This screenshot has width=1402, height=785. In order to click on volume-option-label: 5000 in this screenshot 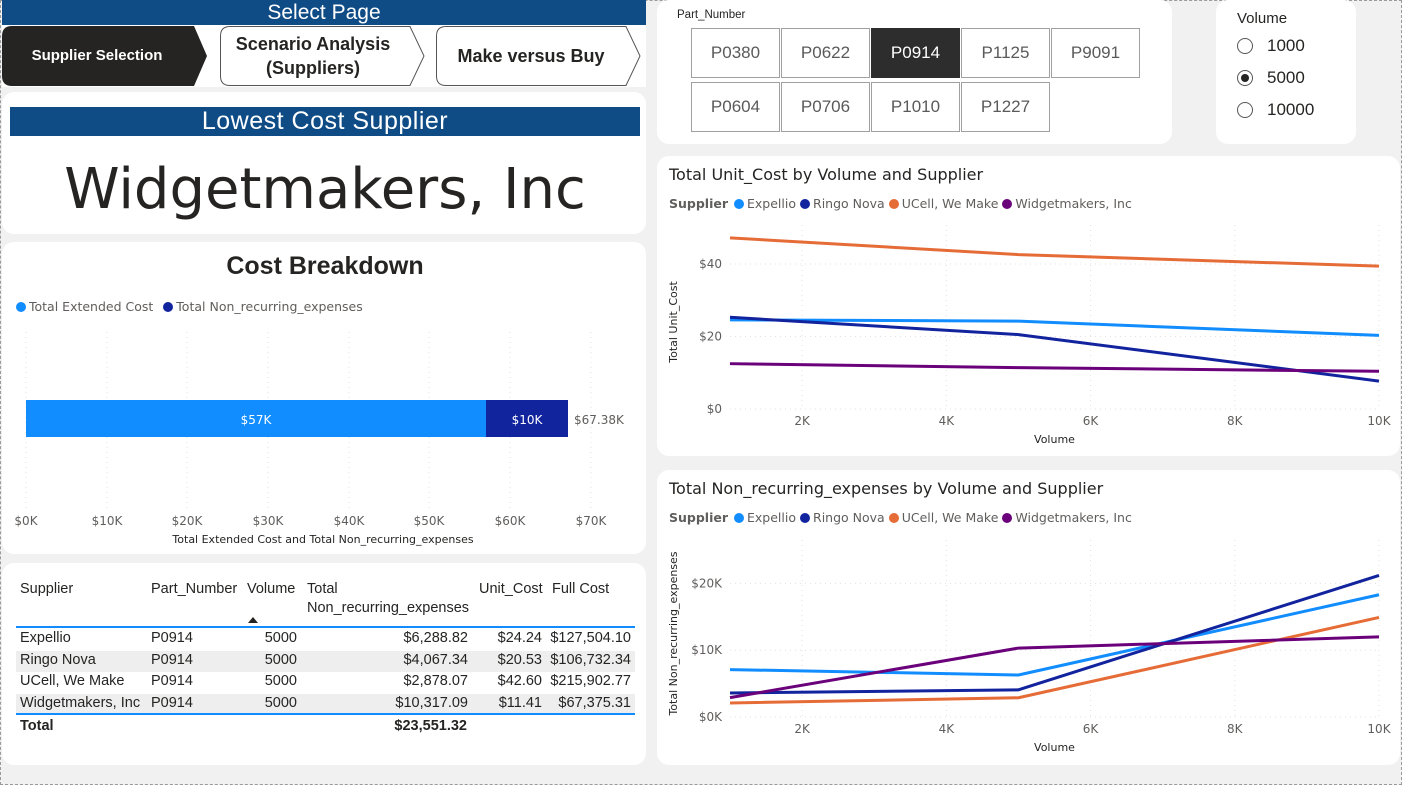, I will do `click(1286, 77)`.